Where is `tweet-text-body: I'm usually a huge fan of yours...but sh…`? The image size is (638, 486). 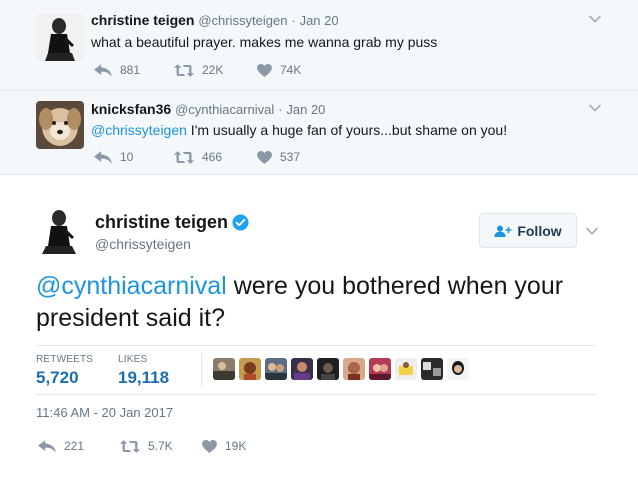
tweet-text-body: I'm usually a huge fan of yours...but sh… is located at coordinates (347, 130).